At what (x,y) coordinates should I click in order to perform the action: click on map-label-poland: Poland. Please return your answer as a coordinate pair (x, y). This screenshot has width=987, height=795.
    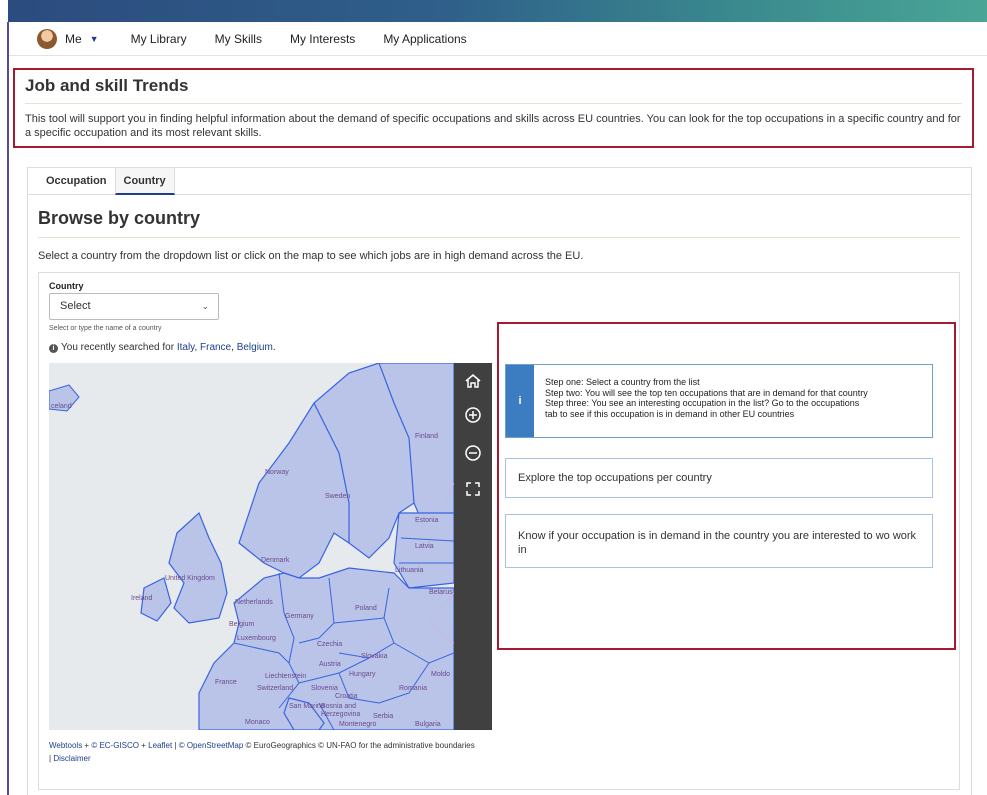
    Looking at the image, I should click on (366, 608).